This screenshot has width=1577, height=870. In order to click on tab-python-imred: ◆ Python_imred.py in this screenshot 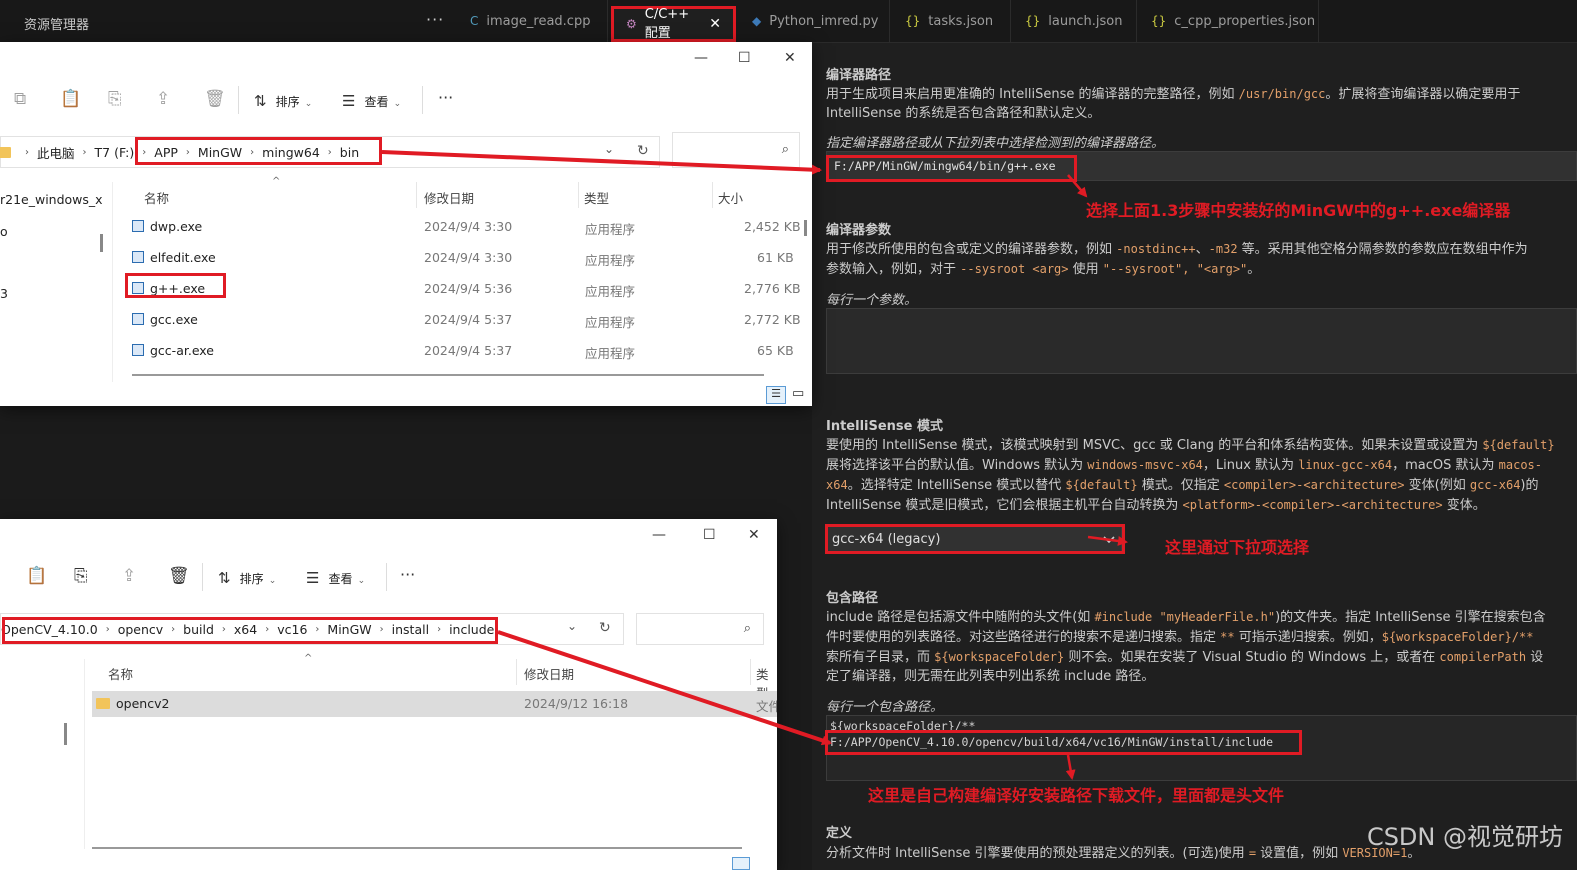, I will do `click(815, 21)`.